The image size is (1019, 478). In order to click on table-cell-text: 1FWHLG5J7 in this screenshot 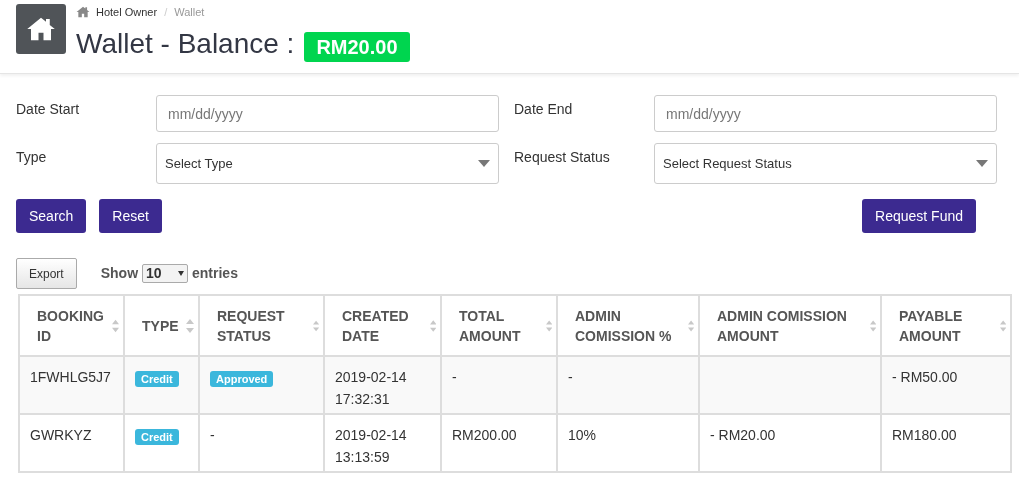, I will do `click(71, 377)`.